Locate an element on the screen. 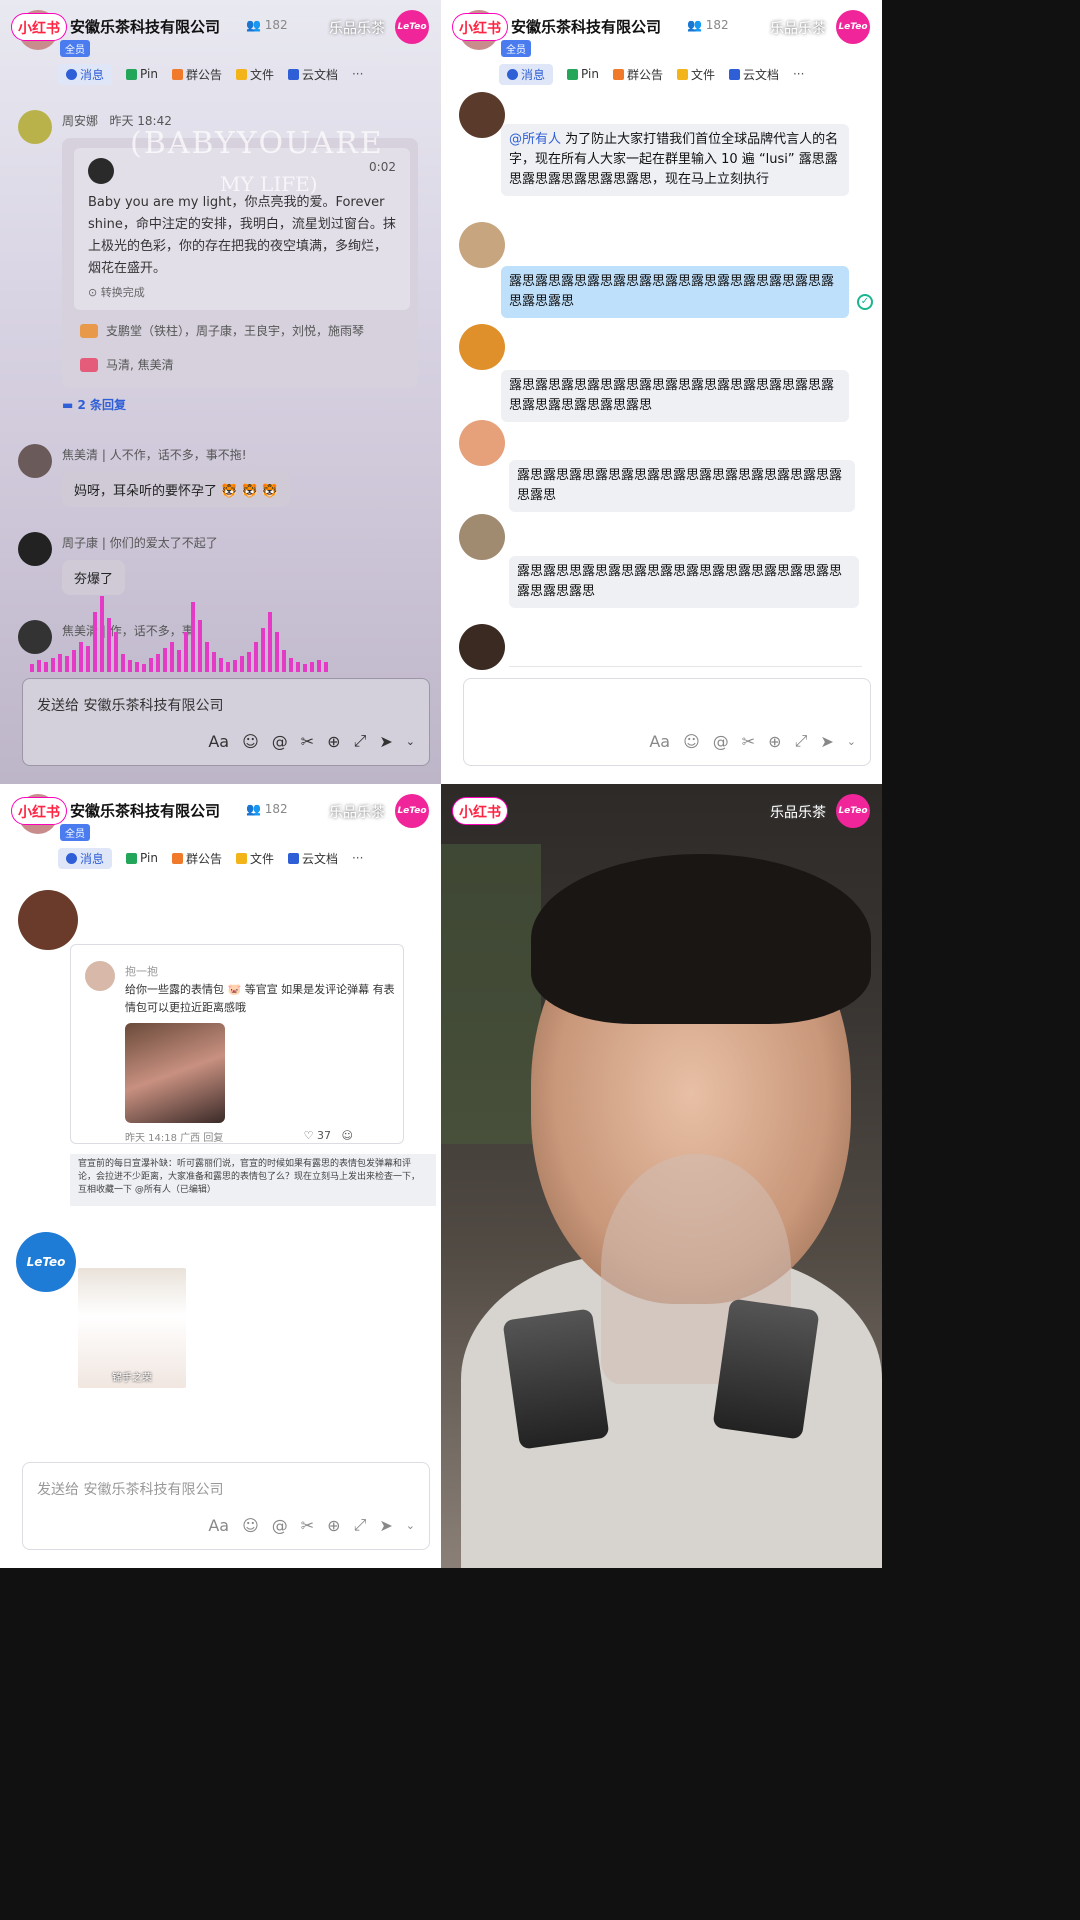 This screenshot has width=1080, height=1920. lyrics-overlay-subtitle: MY LIFE) is located at coordinates (269, 184).